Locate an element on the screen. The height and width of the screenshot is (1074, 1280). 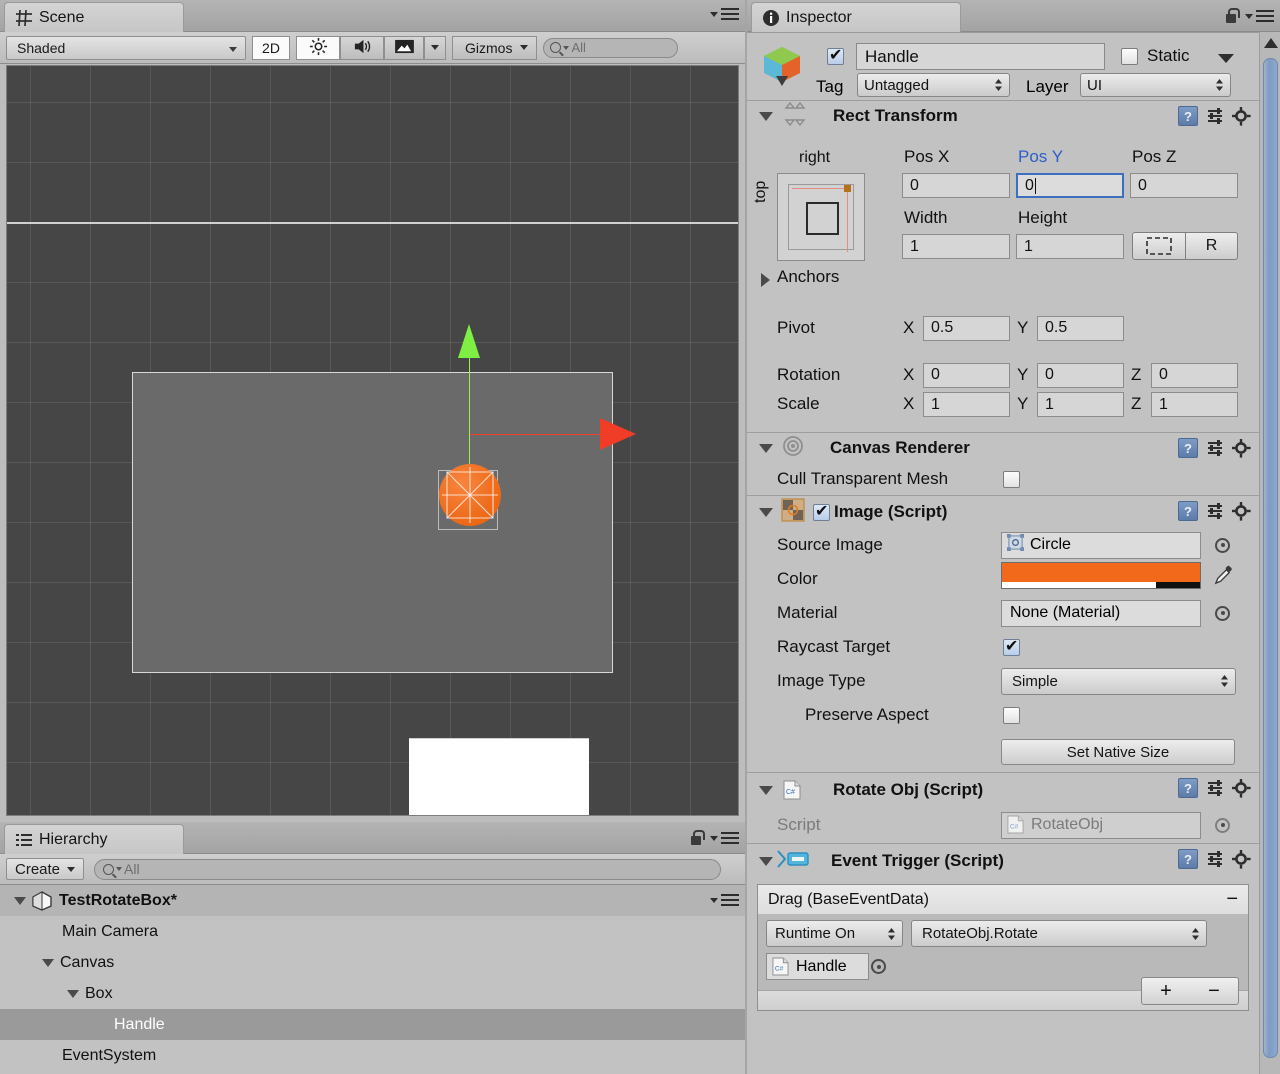
pivot-y-input: 0.5 is located at coordinates (1080, 328).